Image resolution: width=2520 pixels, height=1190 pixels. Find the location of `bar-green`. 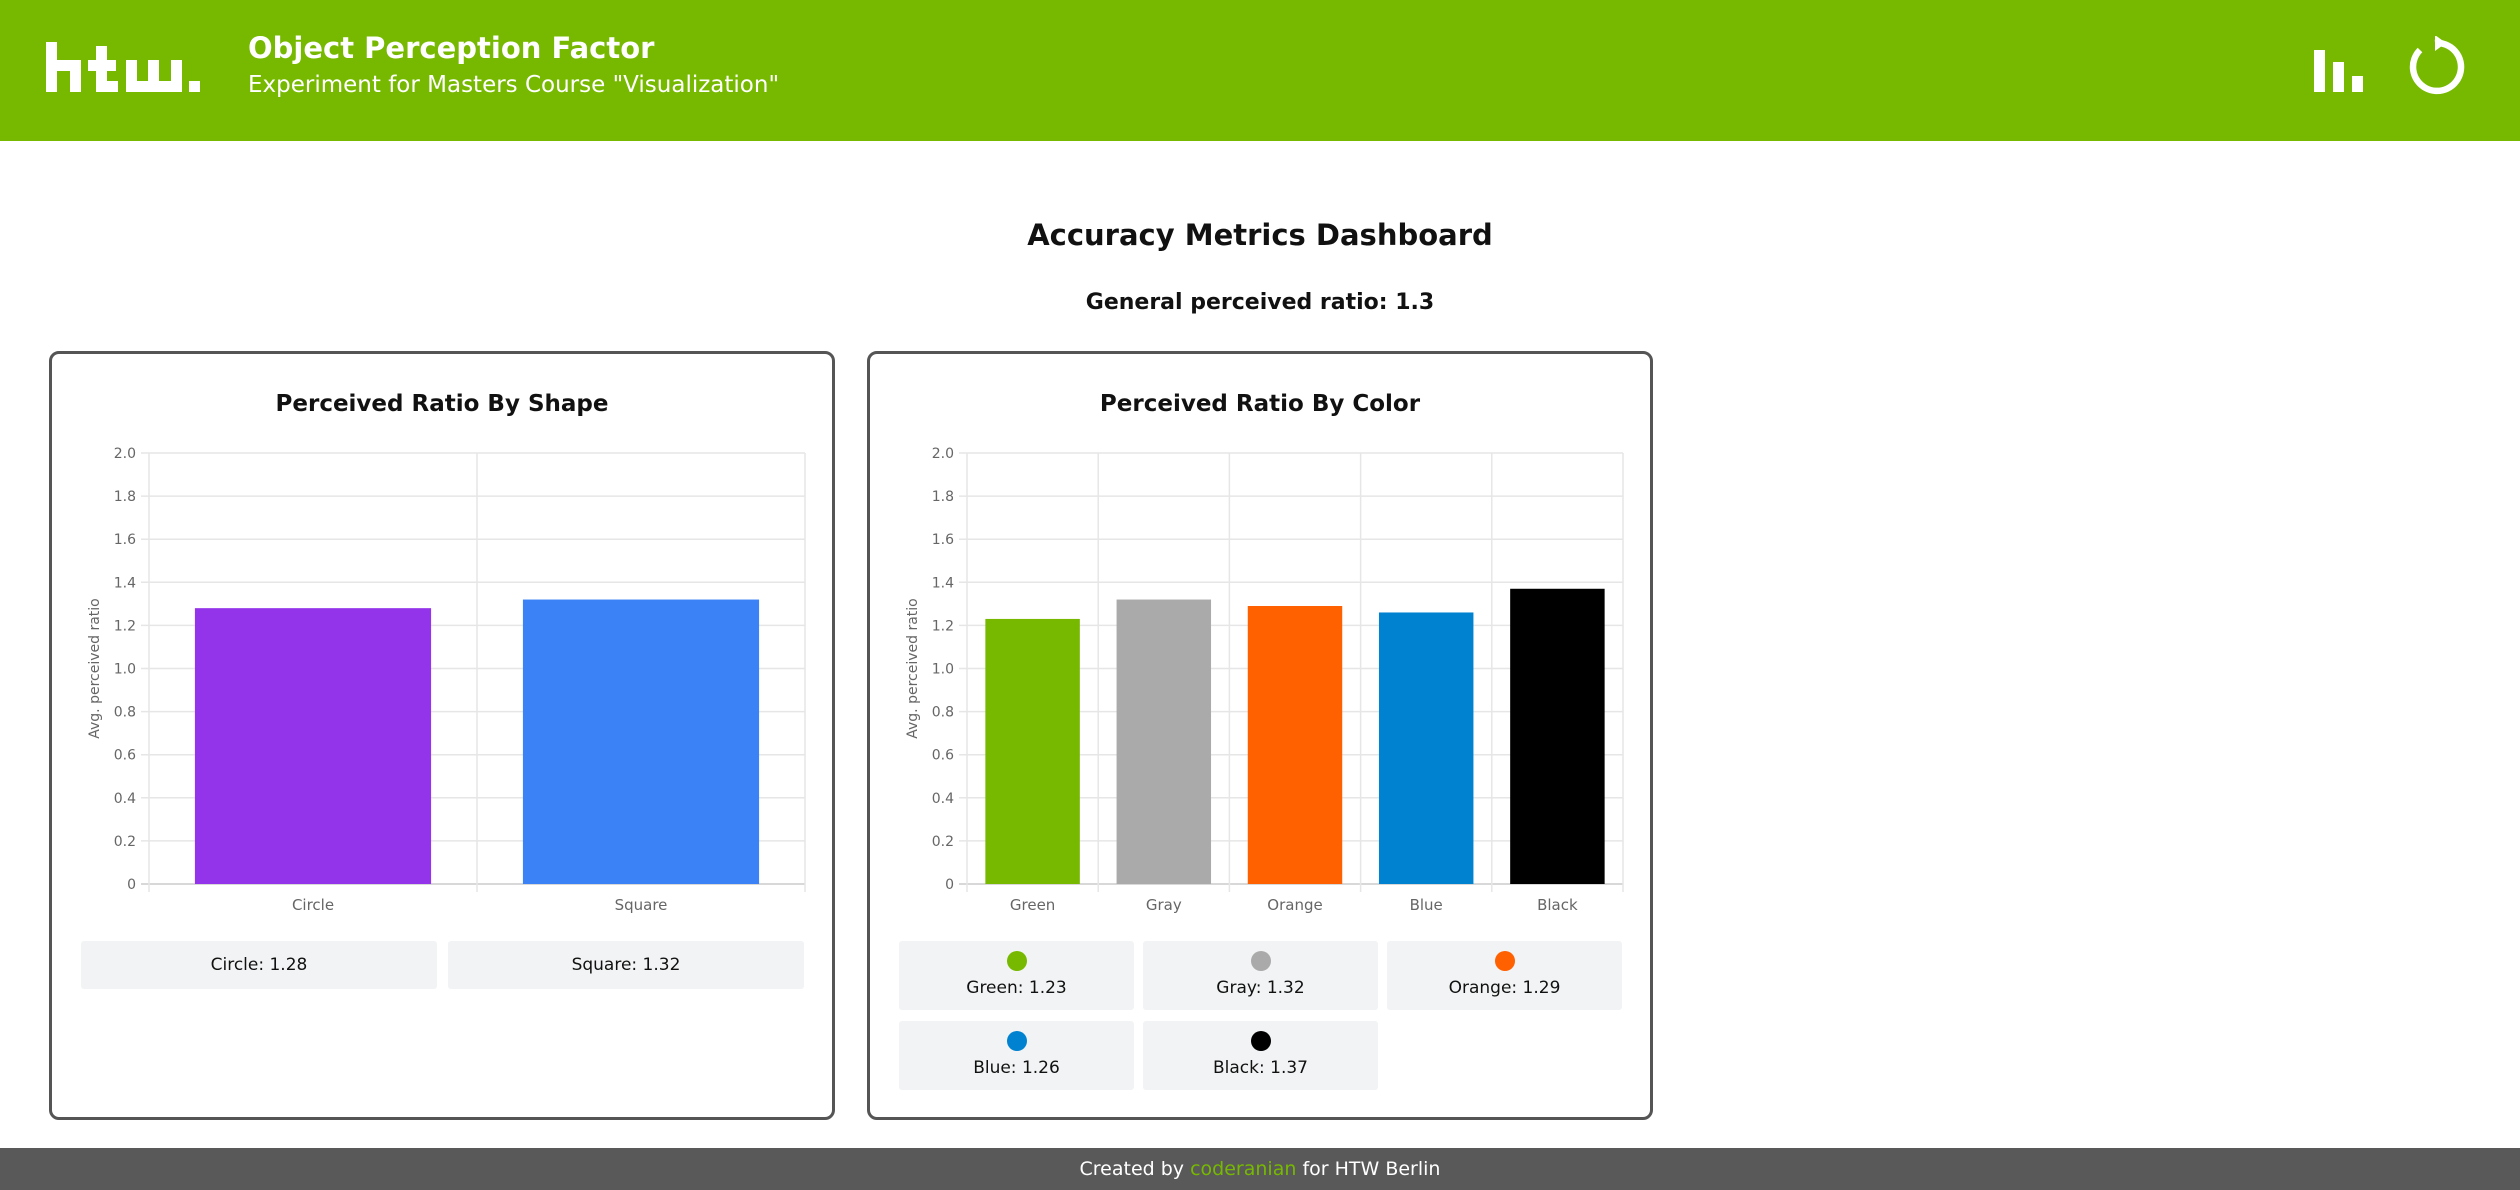

bar-green is located at coordinates (1032, 751).